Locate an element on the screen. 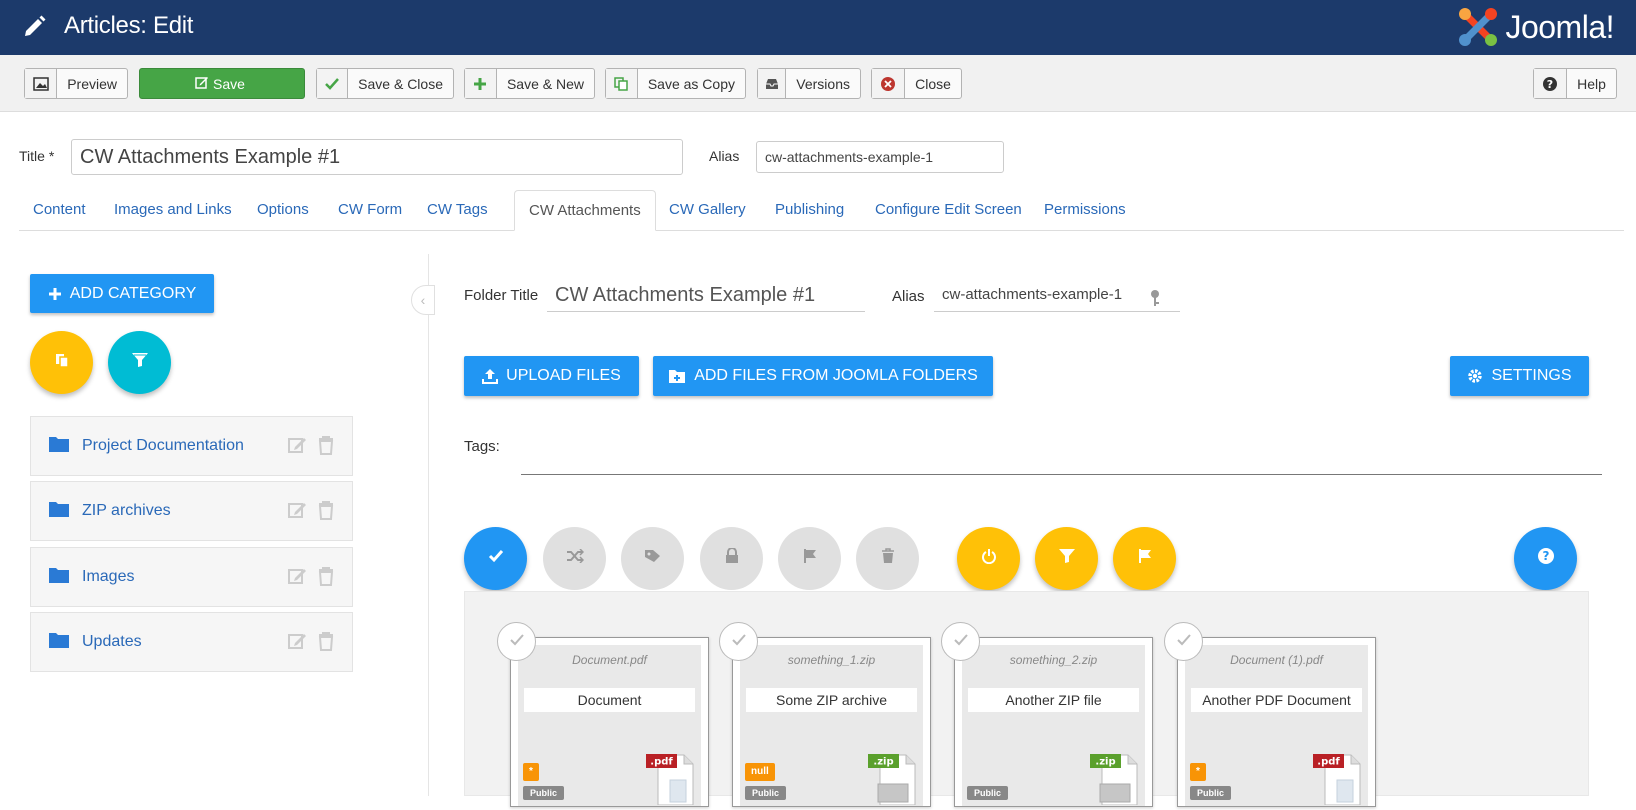 This screenshot has width=1636, height=810. save-new-label: Save & New is located at coordinates (545, 83).